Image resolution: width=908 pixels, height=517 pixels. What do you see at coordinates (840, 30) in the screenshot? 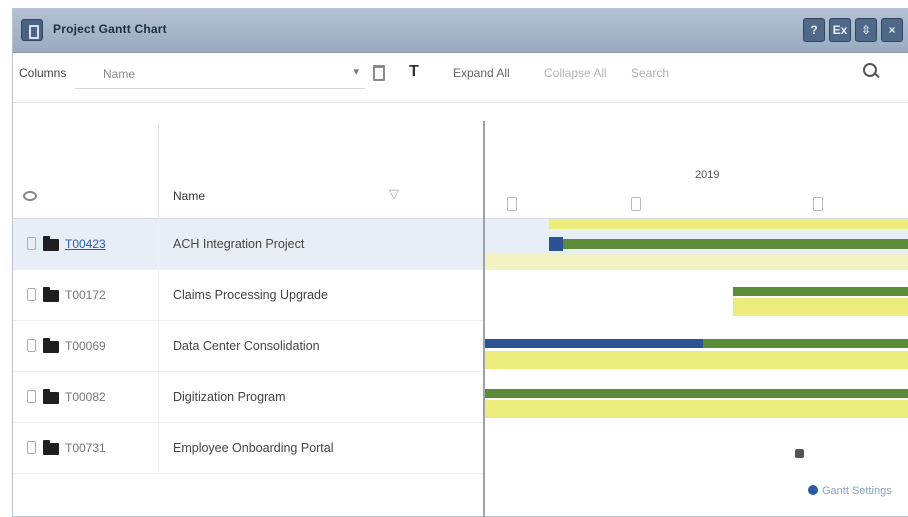
I see `export-button: Ex` at bounding box center [840, 30].